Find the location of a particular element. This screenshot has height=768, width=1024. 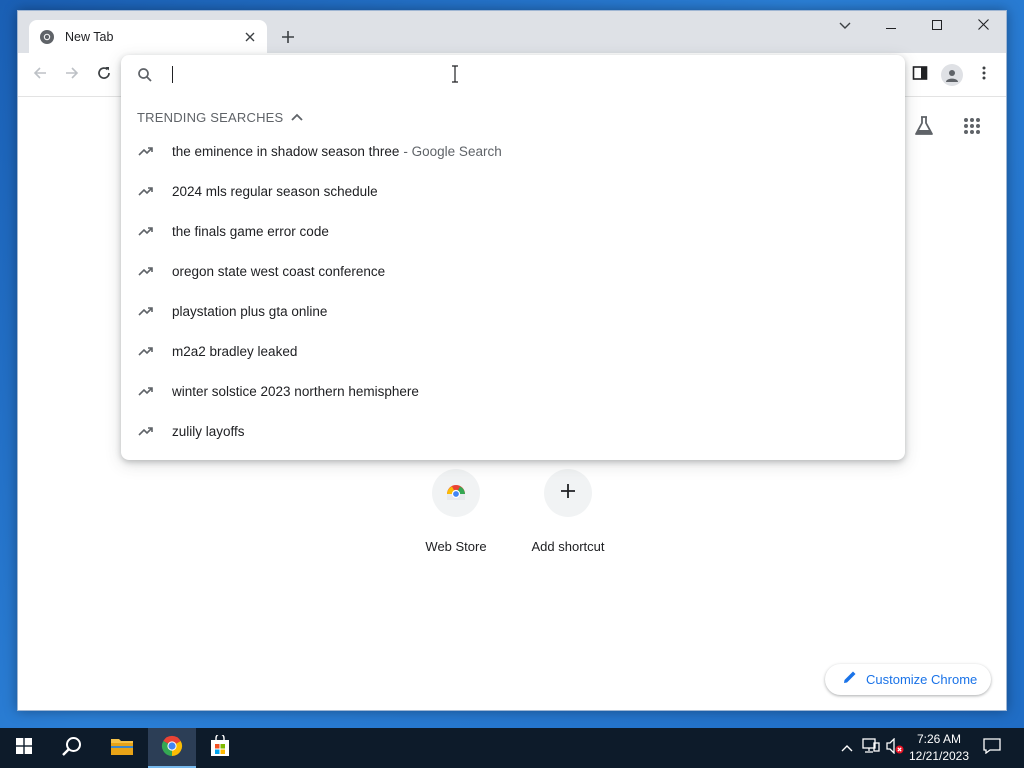

omnibox-row is located at coordinates (513, 74).